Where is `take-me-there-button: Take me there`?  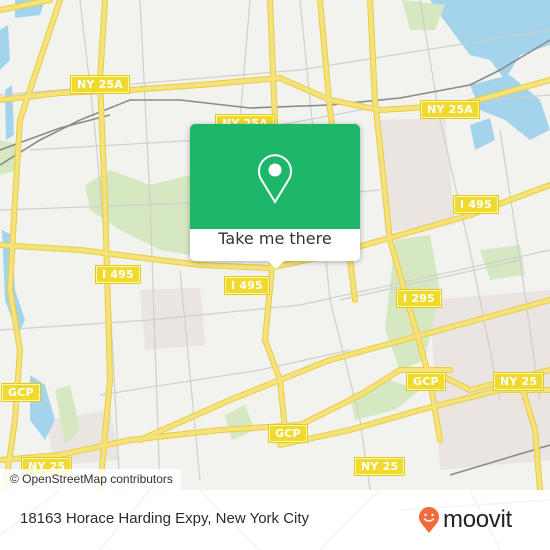 take-me-there-button: Take me there is located at coordinates (275, 245).